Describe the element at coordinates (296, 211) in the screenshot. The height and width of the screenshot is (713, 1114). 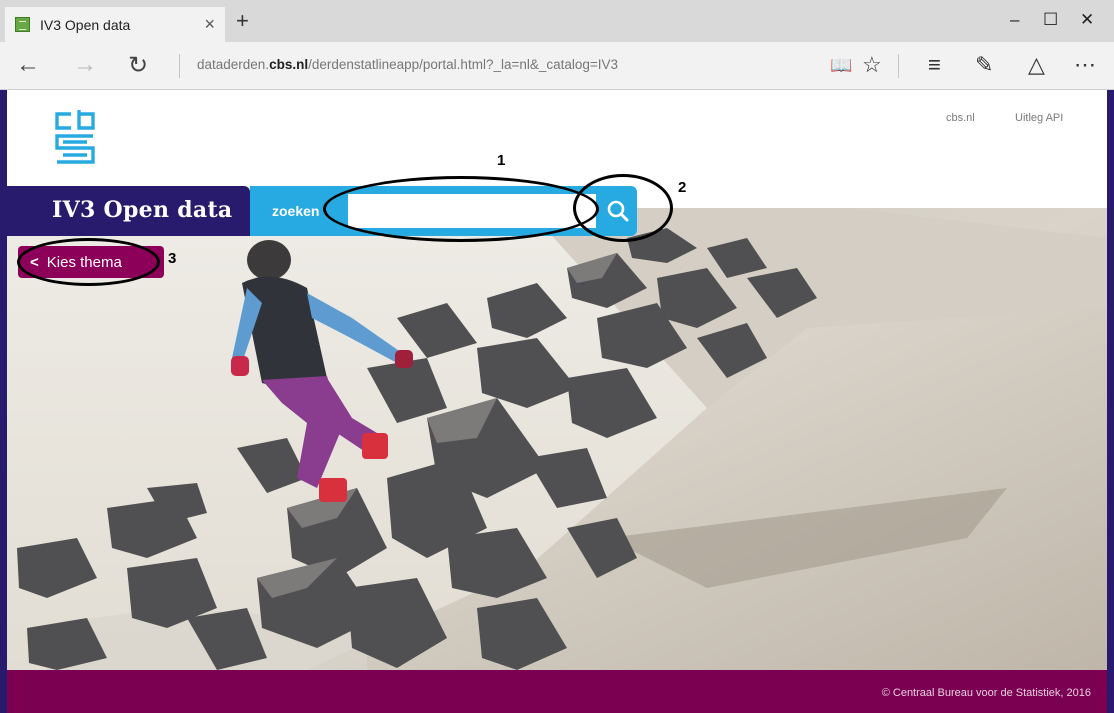
I see `search-label: zoeken` at that location.